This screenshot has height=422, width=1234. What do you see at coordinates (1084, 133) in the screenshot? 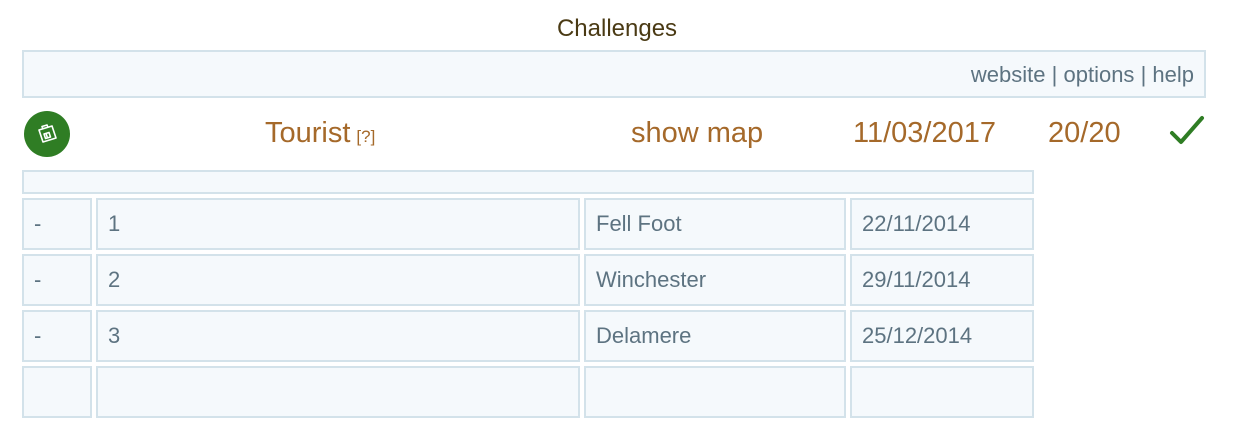
I see `challenge-score: 20/20` at bounding box center [1084, 133].